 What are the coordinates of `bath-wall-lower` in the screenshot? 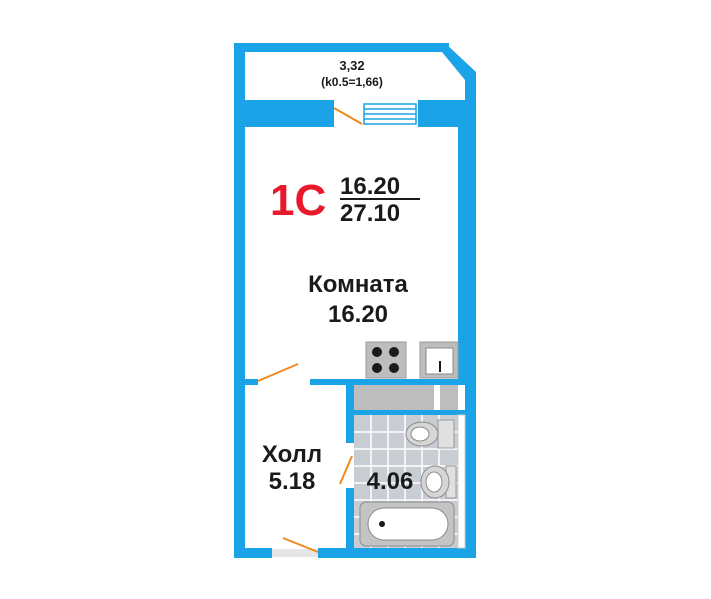 It's located at (350, 523).